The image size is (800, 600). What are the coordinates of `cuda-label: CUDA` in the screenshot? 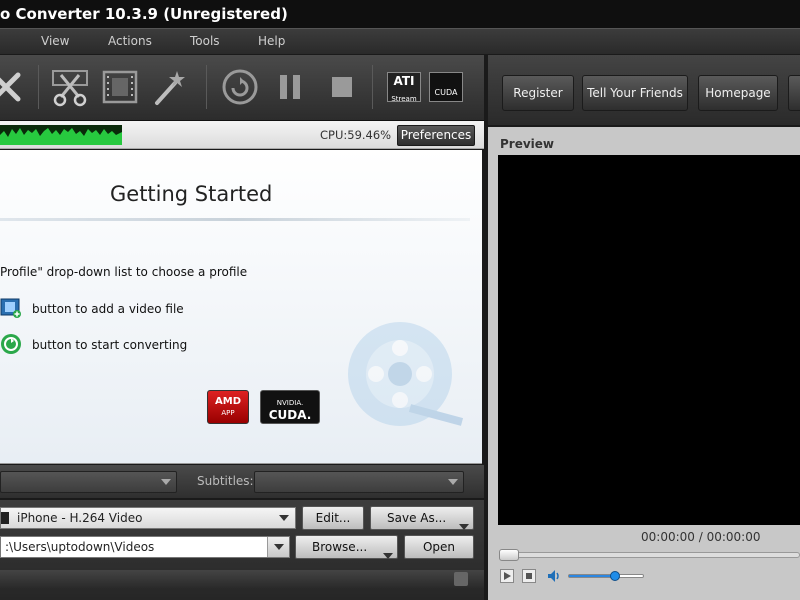 It's located at (446, 92).